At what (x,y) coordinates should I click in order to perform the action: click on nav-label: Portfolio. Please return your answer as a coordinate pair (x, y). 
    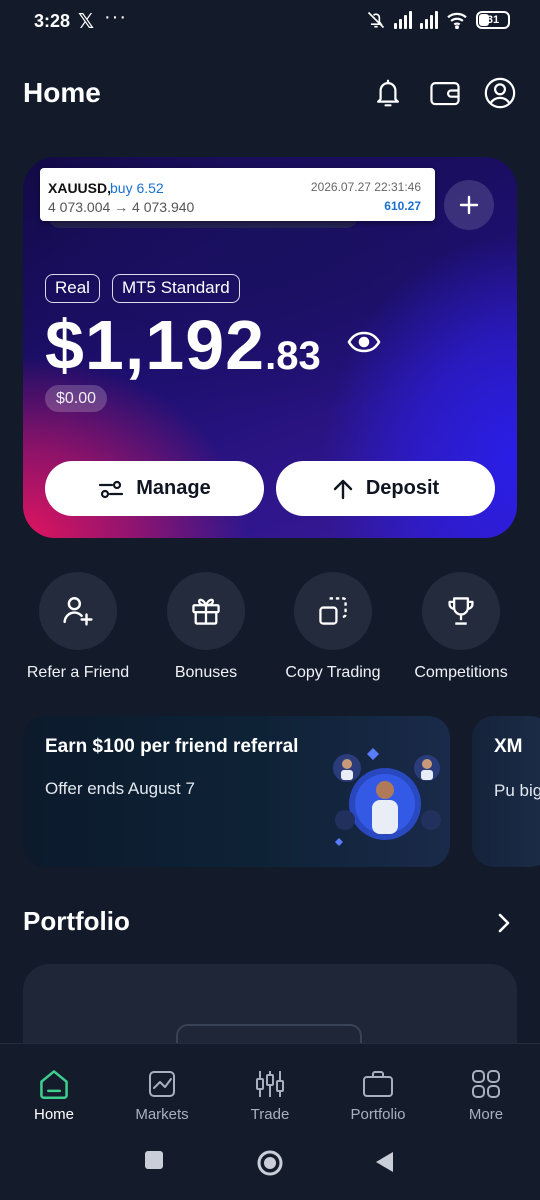
    Looking at the image, I should click on (378, 1114).